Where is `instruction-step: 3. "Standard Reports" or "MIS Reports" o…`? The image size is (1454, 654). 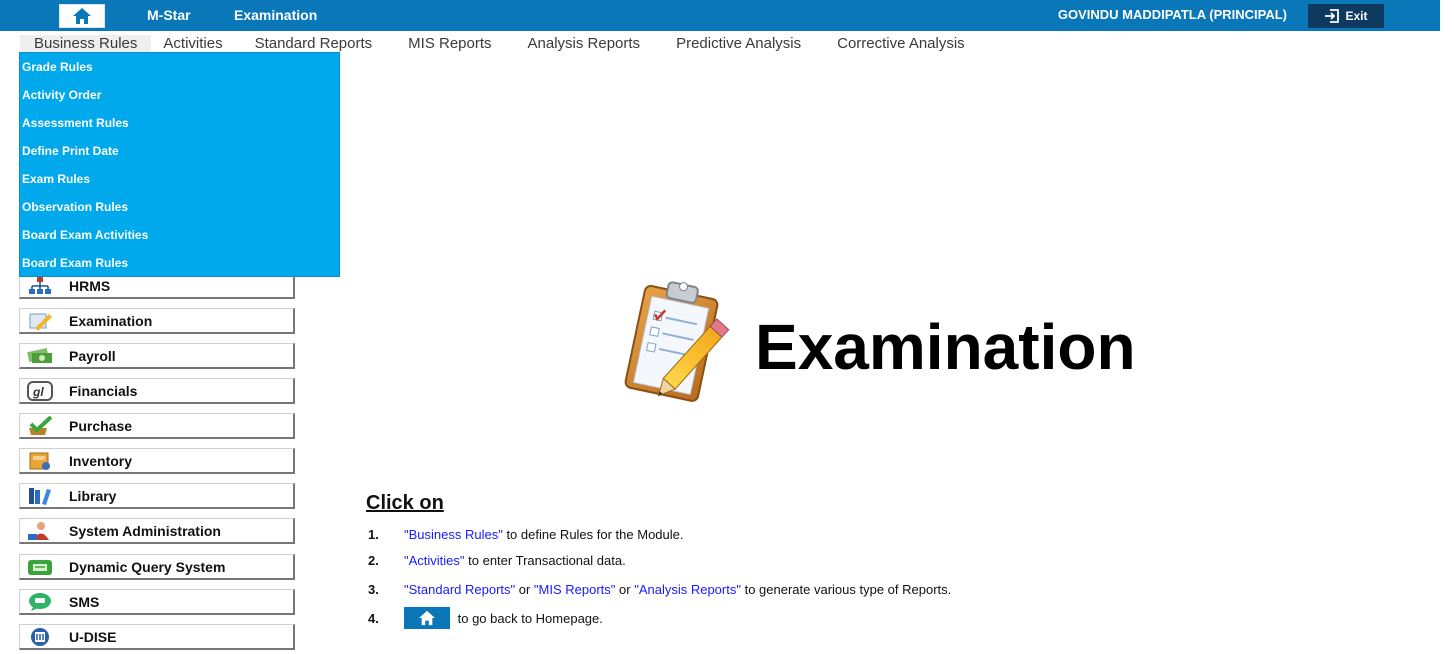
instruction-step: 3. "Standard Reports" or "MIS Reports" o… is located at coordinates (659, 589).